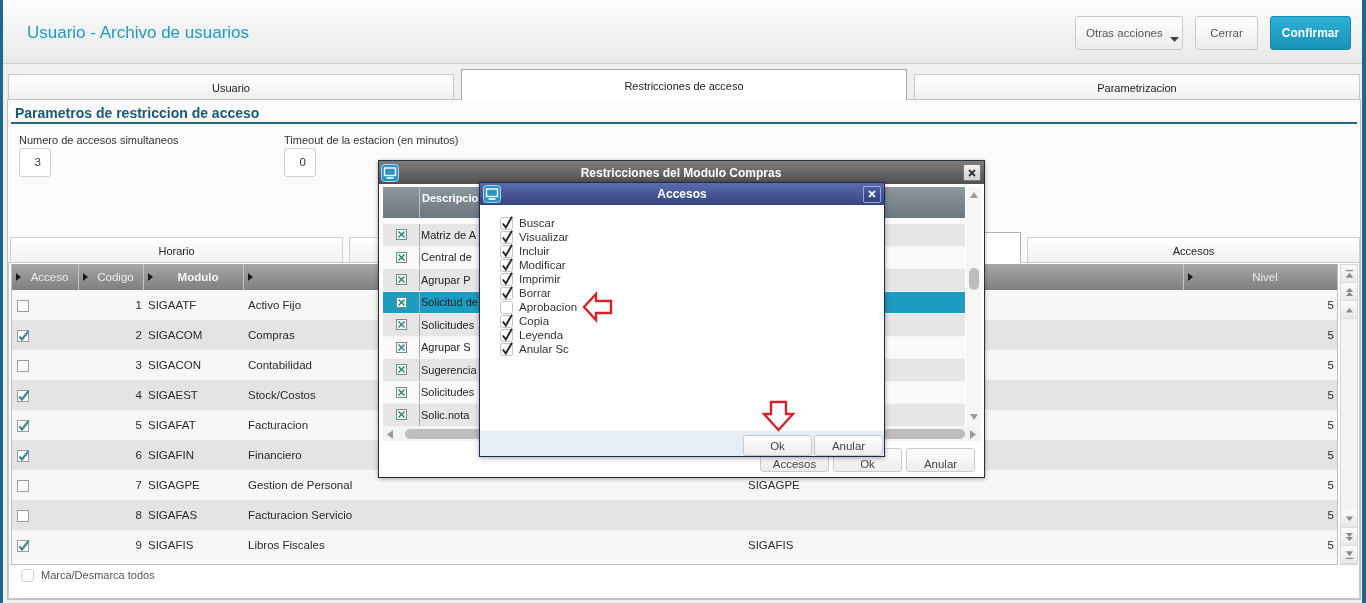  Describe the element at coordinates (280, 365) in the screenshot. I see `table-cell: Contabilidad` at that location.